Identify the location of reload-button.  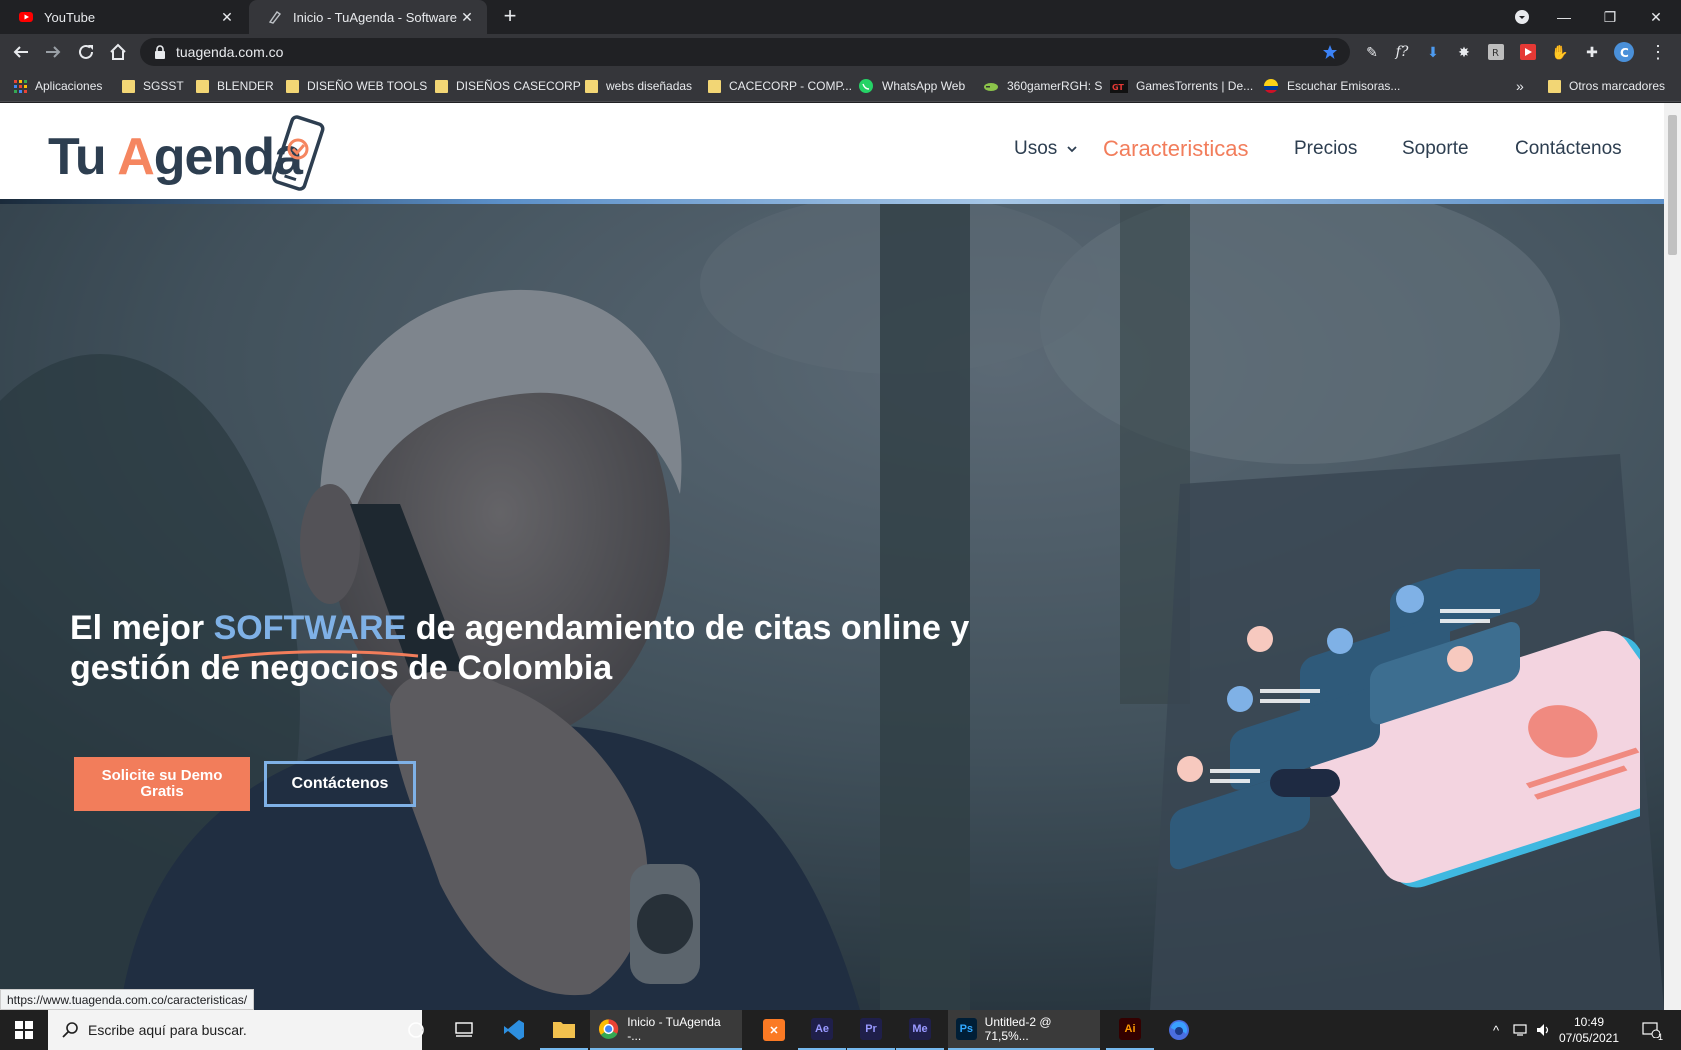
(86, 52).